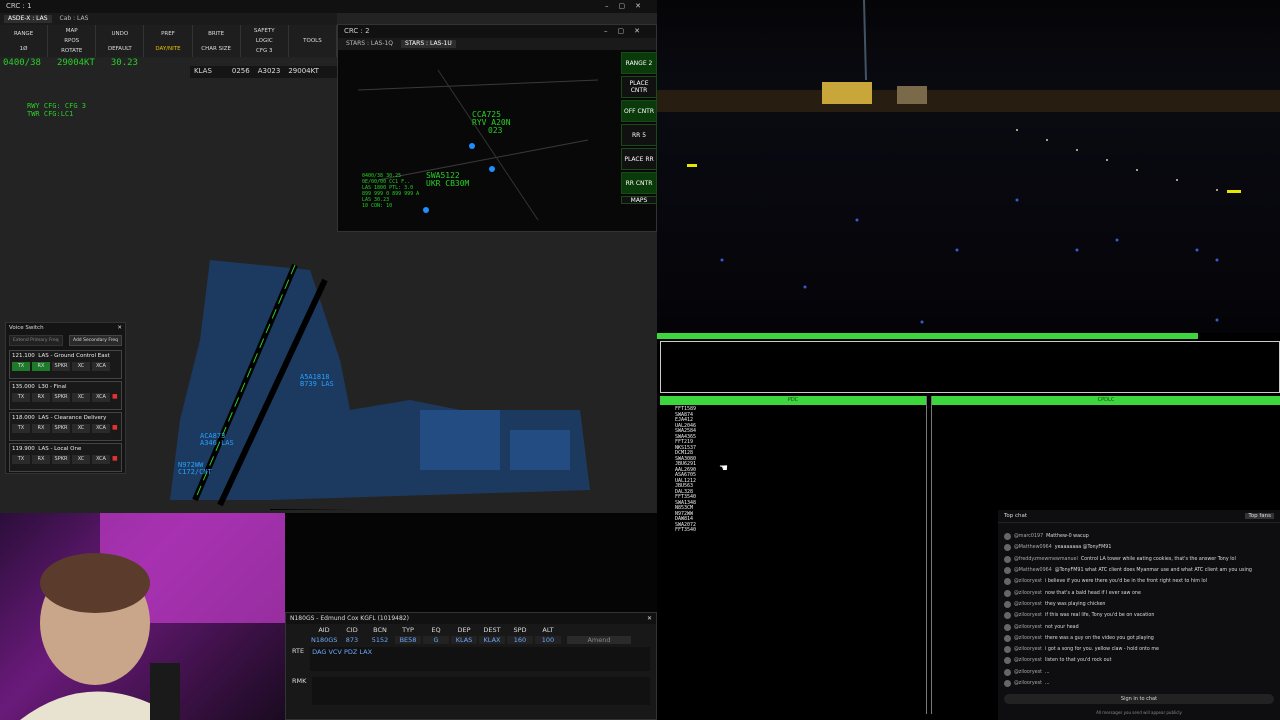 This screenshot has height=720, width=1280. I want to click on tab-cab: Cab : LAS, so click(74, 19).